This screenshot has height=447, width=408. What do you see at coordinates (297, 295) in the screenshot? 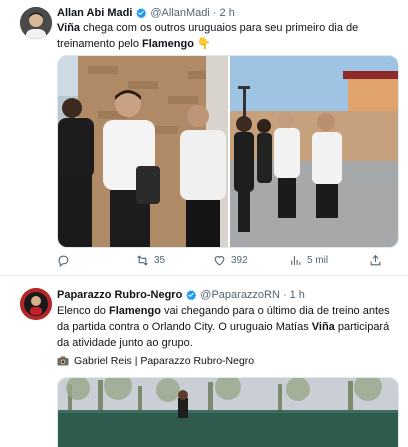
I see `timestamp: 1 h` at bounding box center [297, 295].